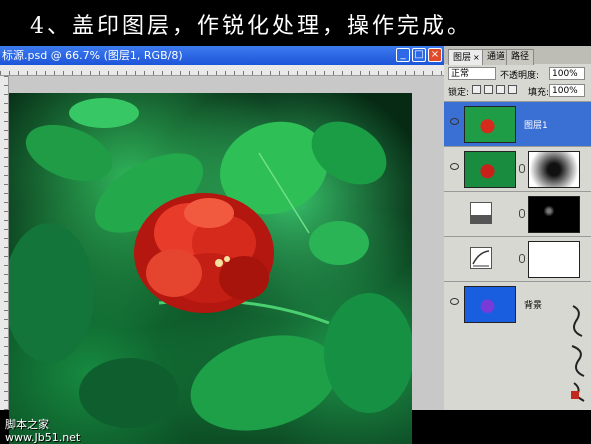 This screenshot has height=444, width=591. Describe the element at coordinates (567, 90) in the screenshot. I see `fill-input: 100%` at that location.